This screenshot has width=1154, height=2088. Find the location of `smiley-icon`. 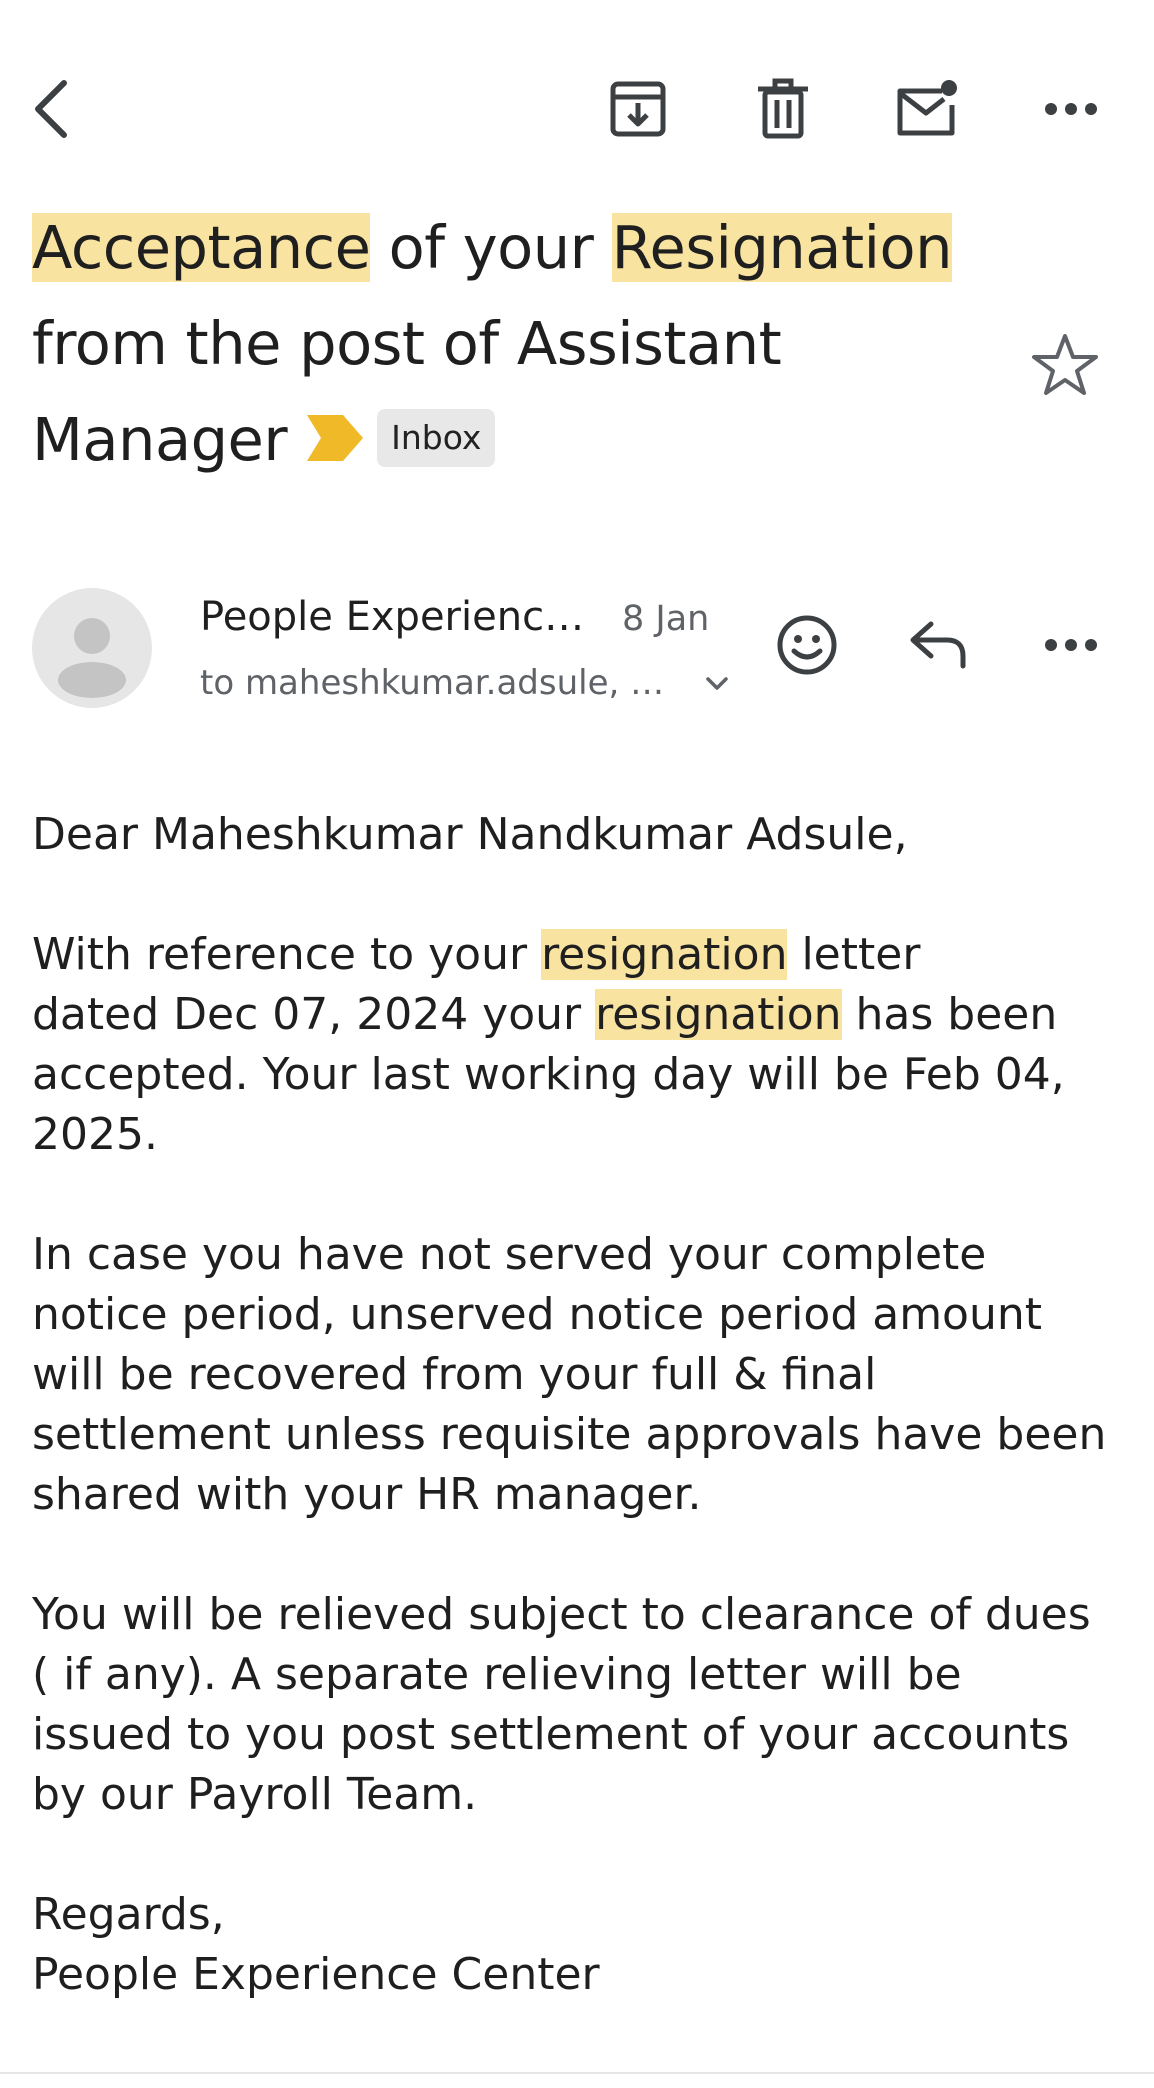

smiley-icon is located at coordinates (807, 645).